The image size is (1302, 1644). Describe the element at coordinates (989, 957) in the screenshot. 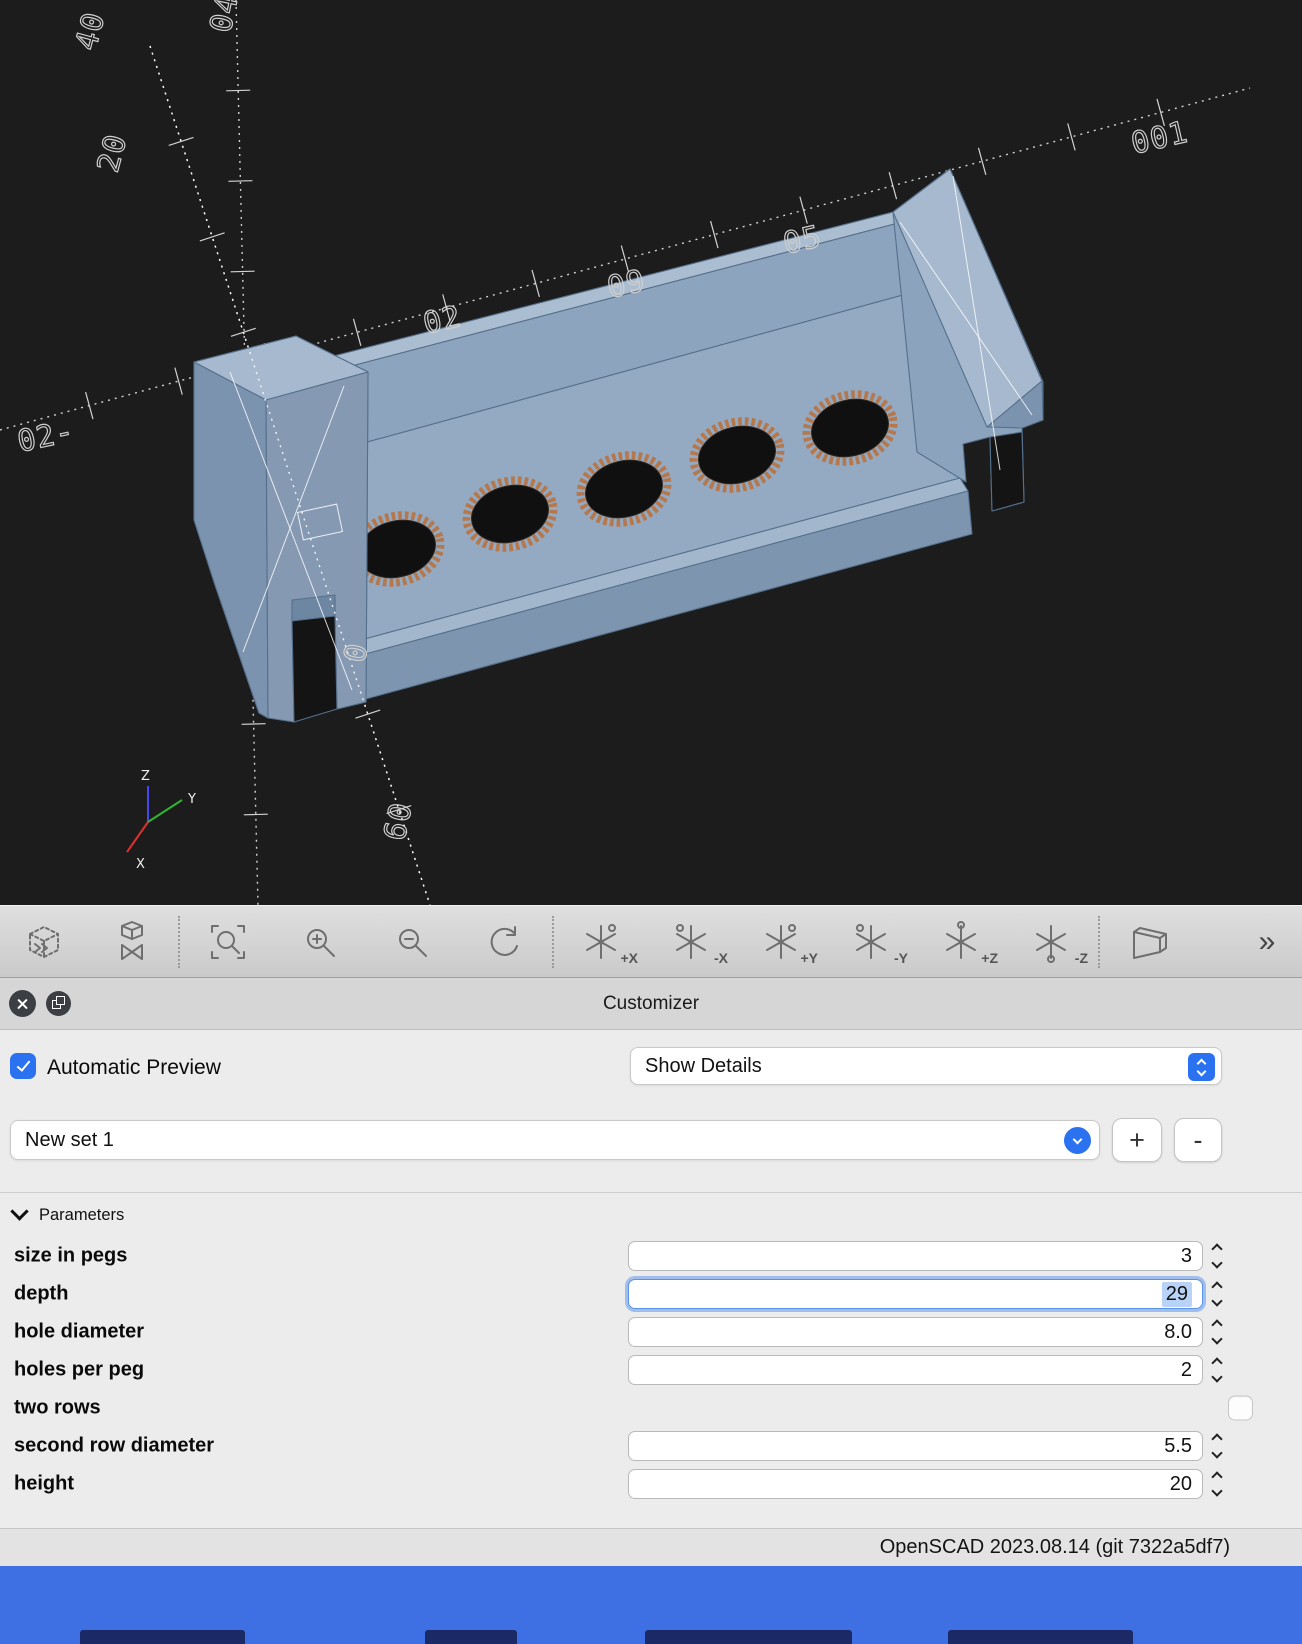

I see `axis-view-label: +Z` at that location.